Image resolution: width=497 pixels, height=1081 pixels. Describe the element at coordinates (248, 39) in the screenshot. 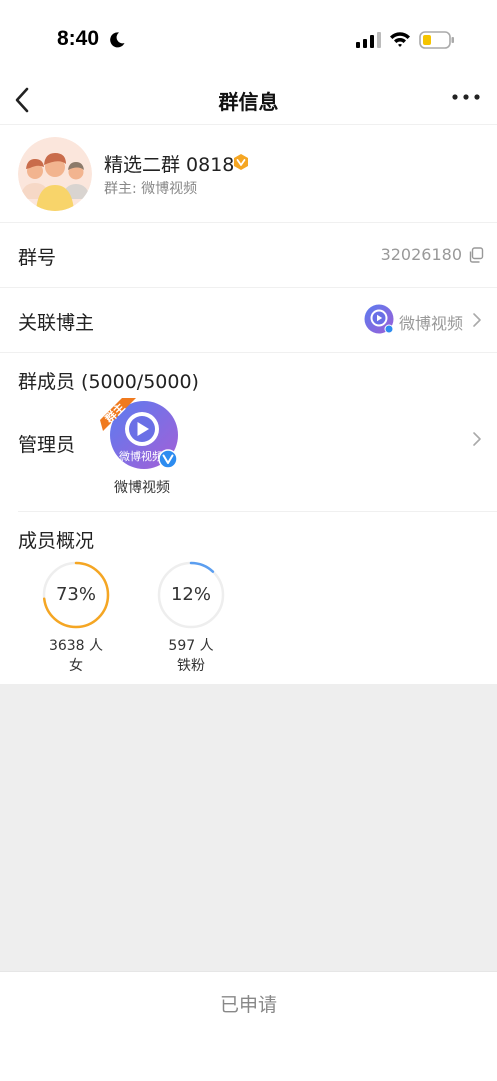

I see `status-bar: 8:40` at that location.